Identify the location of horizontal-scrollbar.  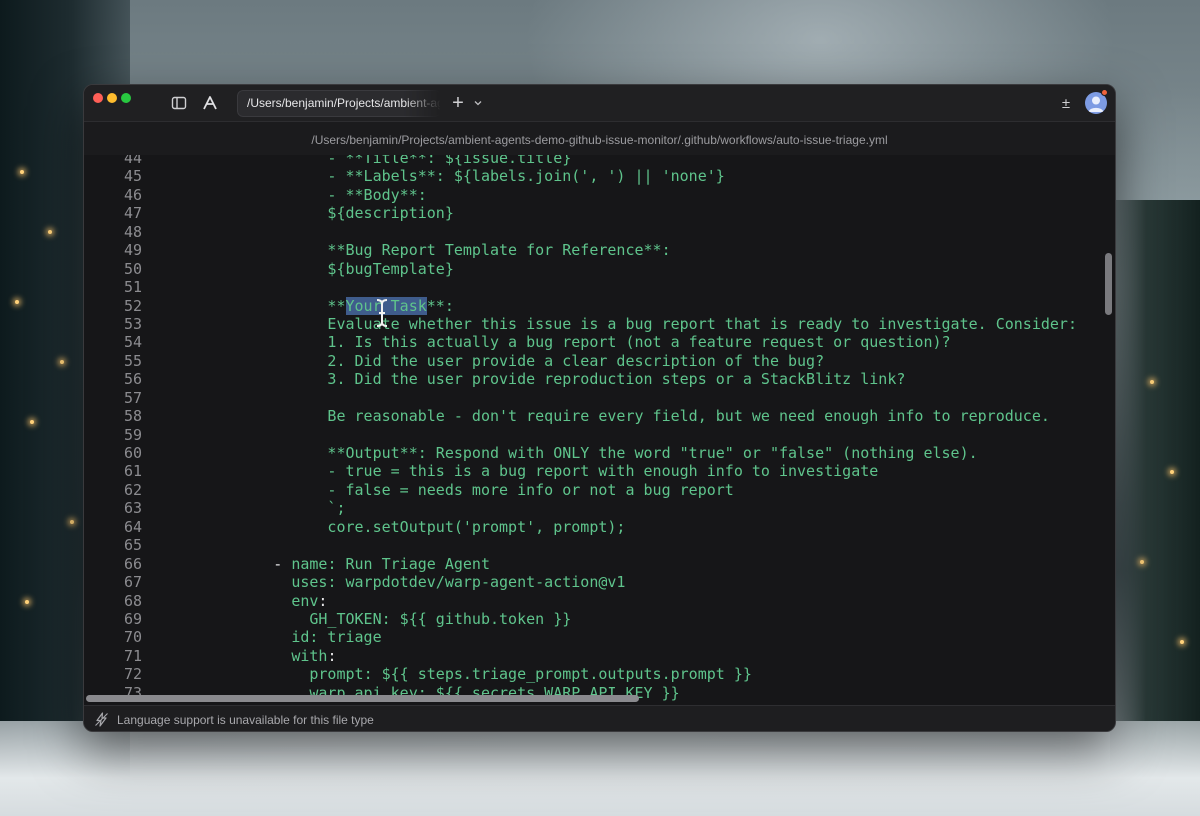
(362, 698).